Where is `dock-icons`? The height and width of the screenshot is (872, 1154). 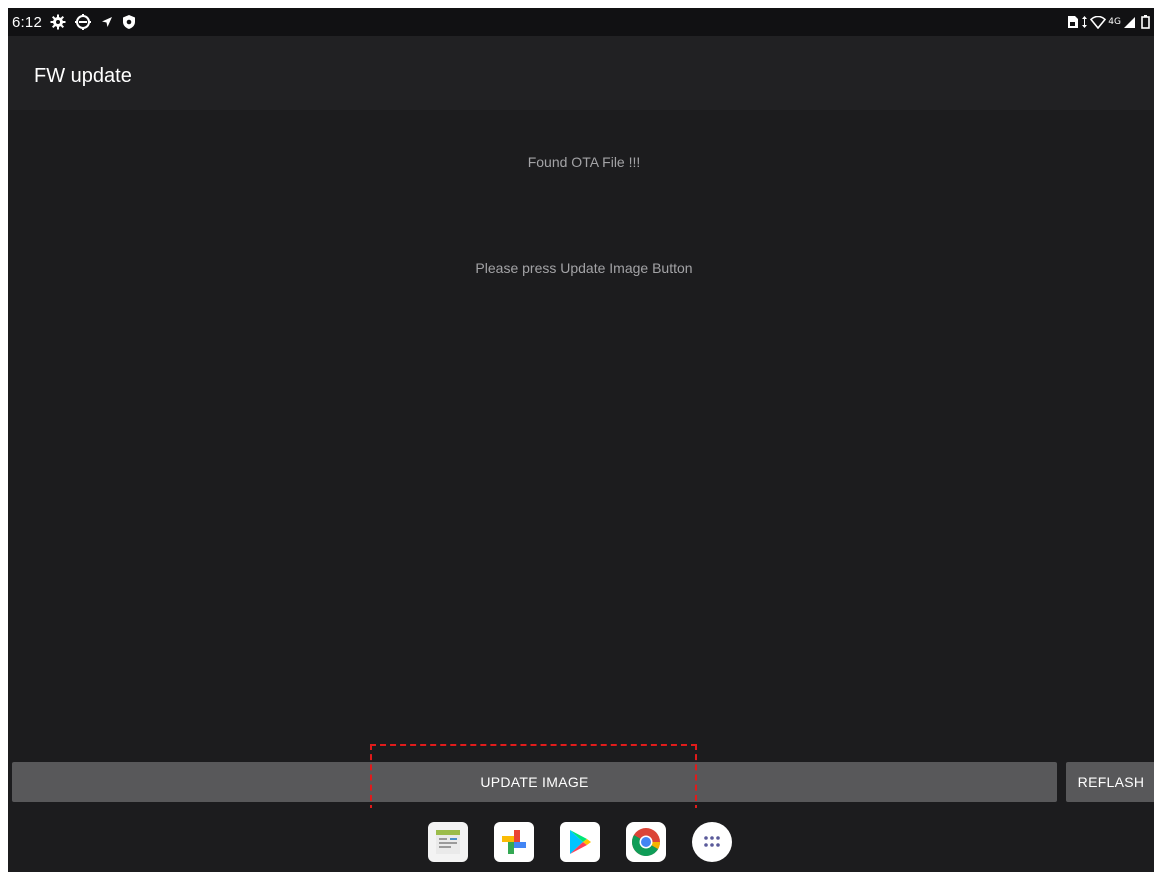 dock-icons is located at coordinates (580, 842).